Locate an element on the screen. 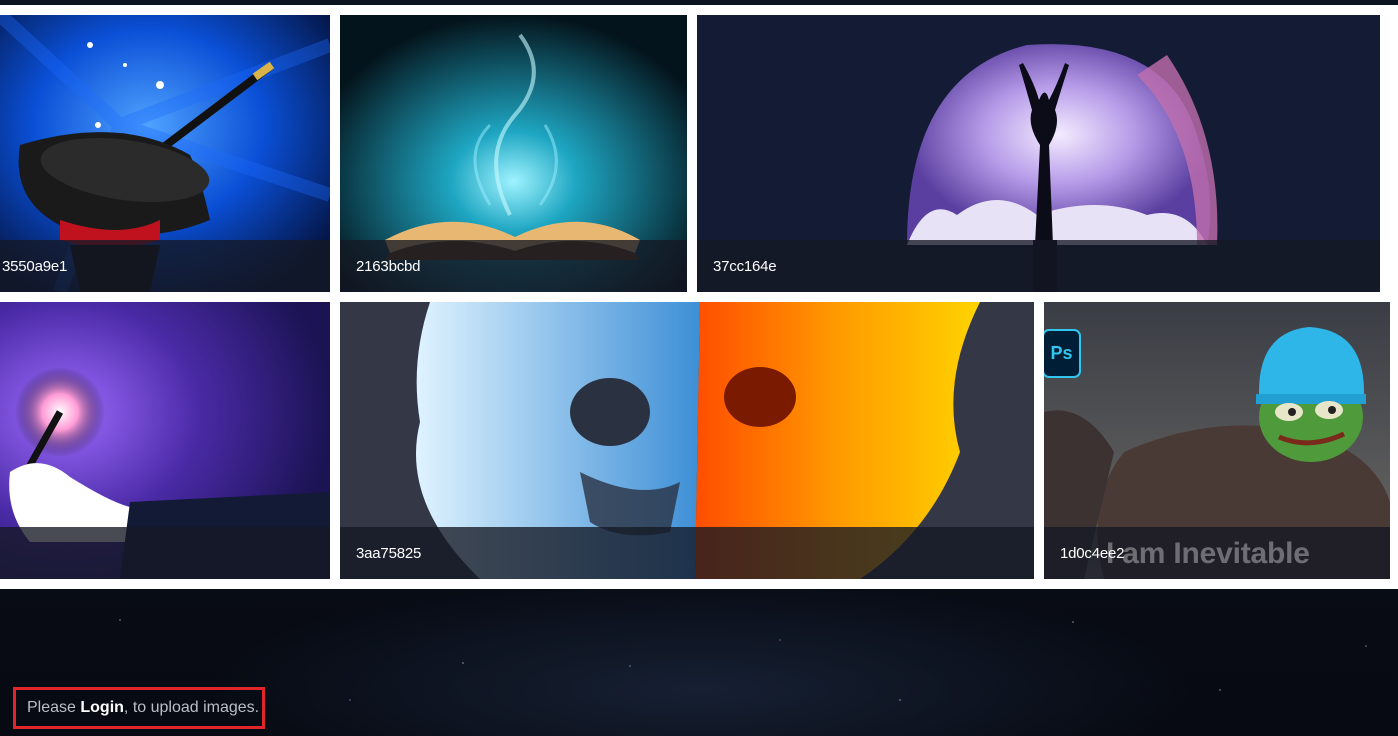  tile-caption is located at coordinates (165, 553).